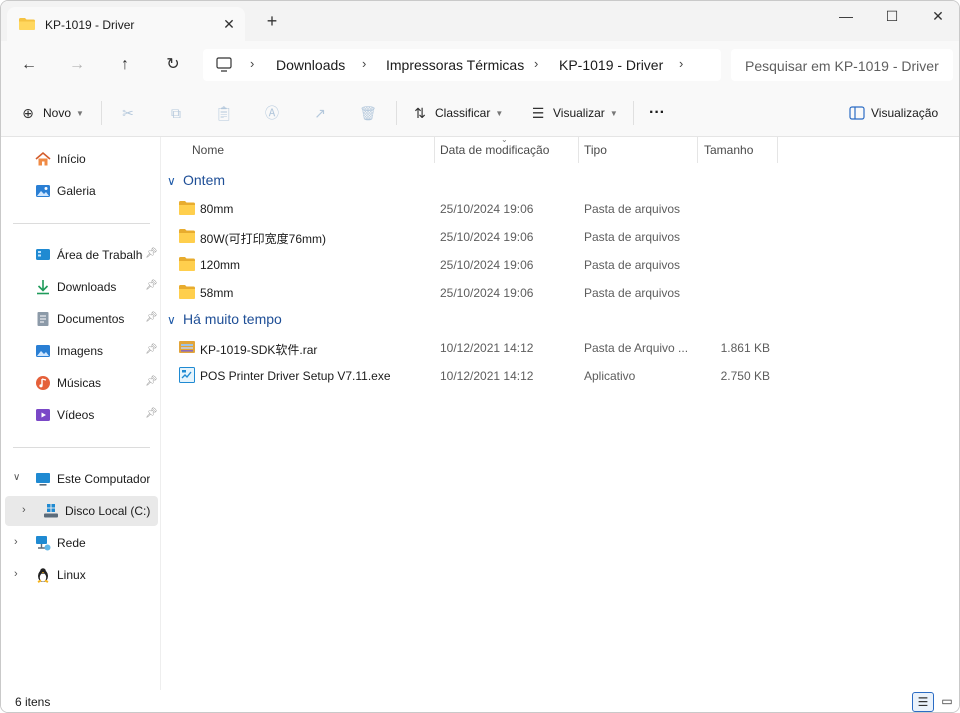  I want to click on status-bar: 6 itens ☰ ▭, so click(480, 701).